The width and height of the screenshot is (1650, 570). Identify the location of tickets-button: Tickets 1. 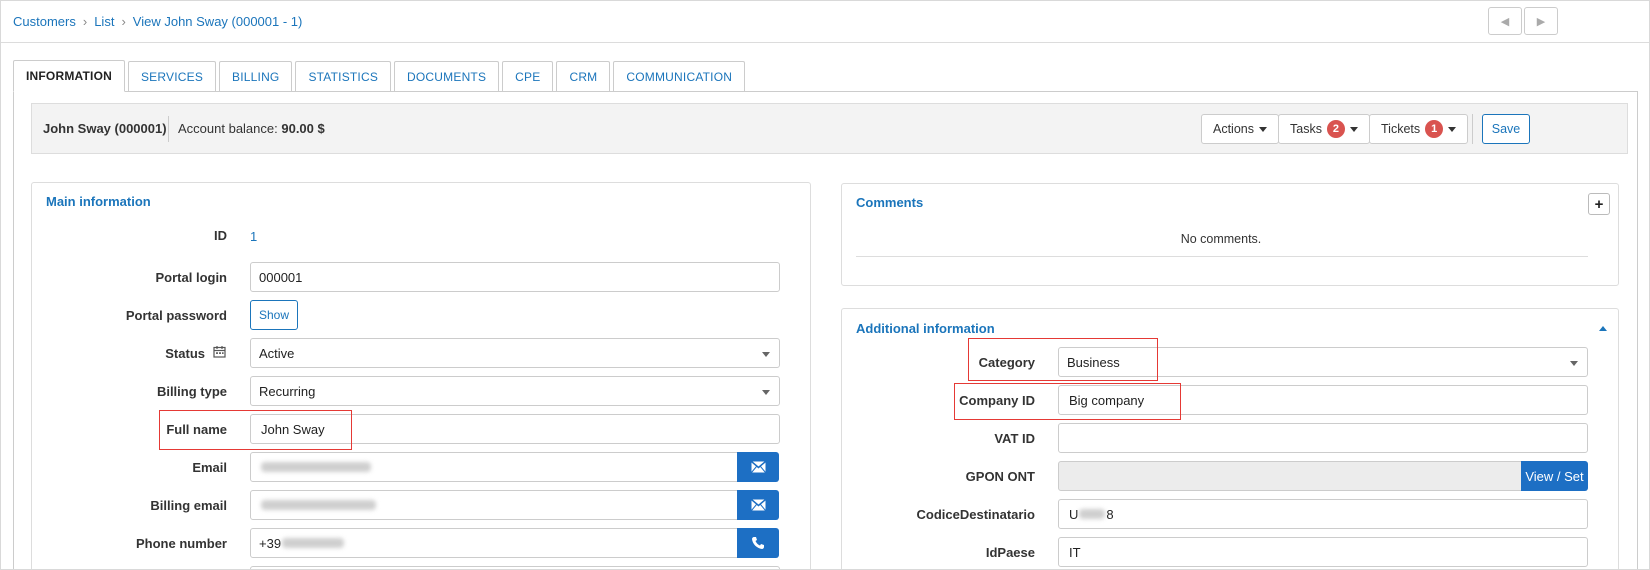
(1419, 129).